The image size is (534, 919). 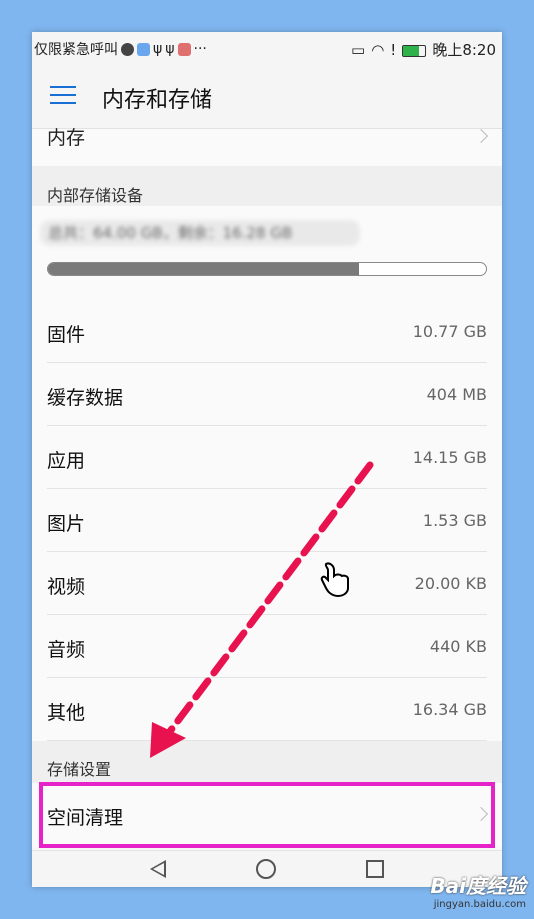 I want to click on storage-usage-fill, so click(x=203, y=269).